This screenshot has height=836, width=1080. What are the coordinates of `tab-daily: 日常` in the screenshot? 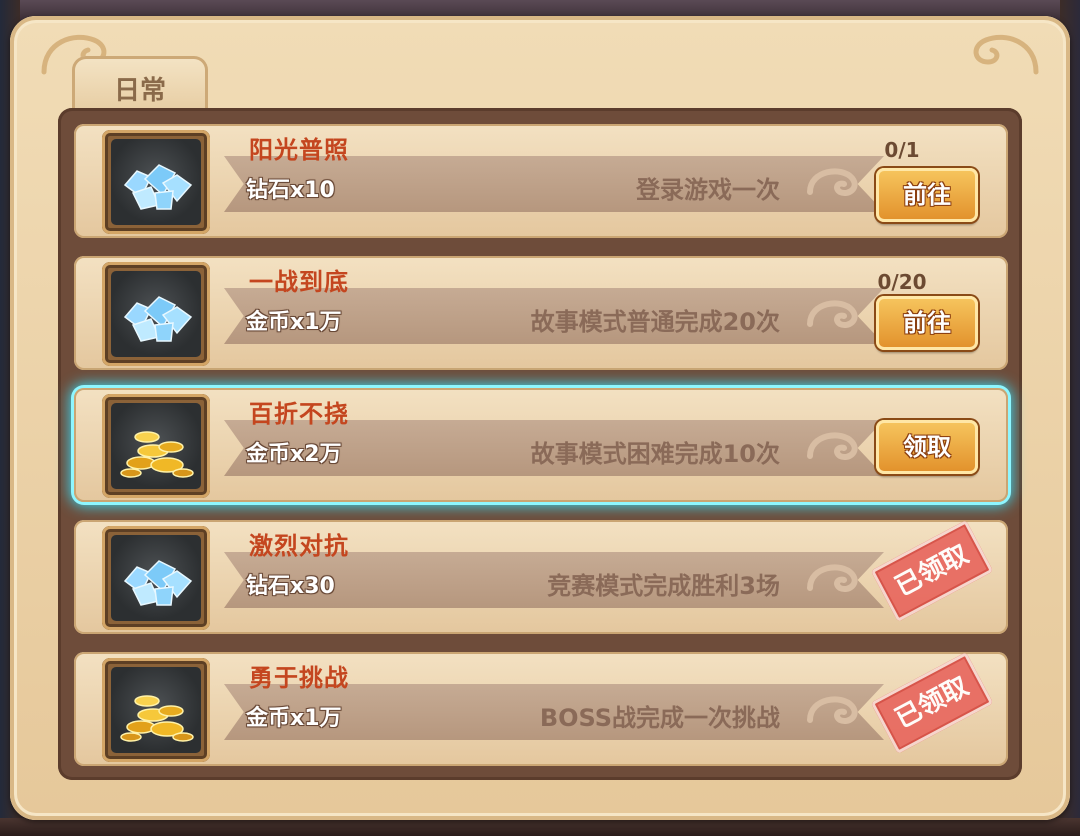 It's located at (140, 84).